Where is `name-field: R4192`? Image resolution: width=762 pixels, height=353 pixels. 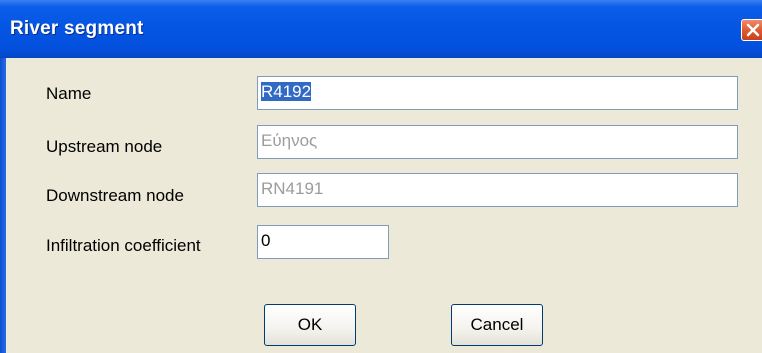
name-field: R4192 is located at coordinates (497, 93).